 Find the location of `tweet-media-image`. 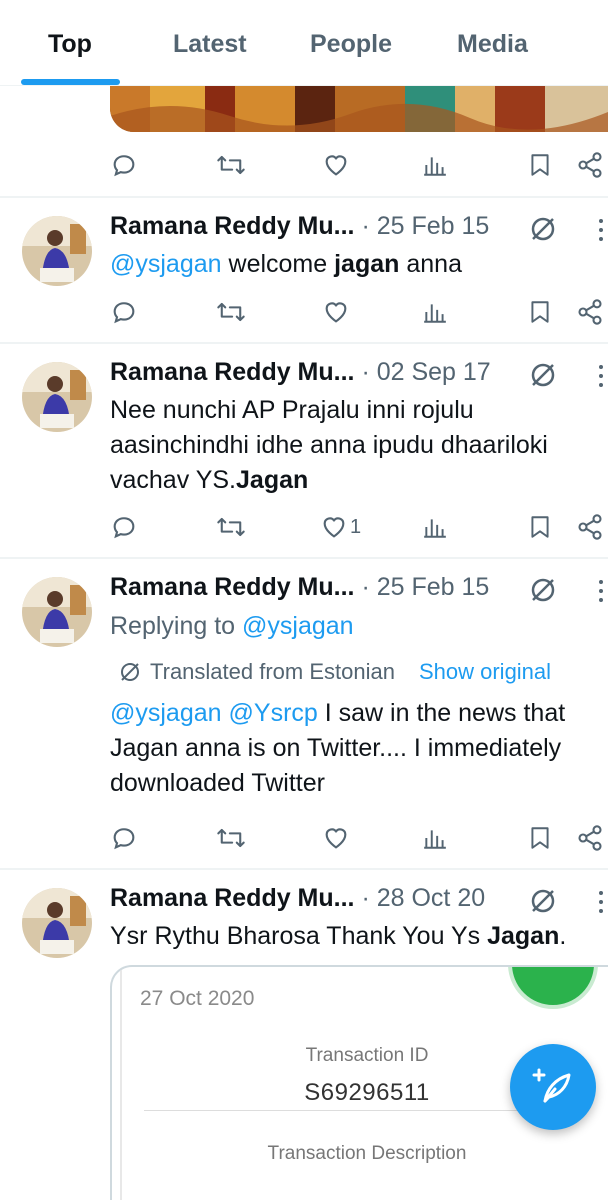

tweet-media-image is located at coordinates (359, 109).